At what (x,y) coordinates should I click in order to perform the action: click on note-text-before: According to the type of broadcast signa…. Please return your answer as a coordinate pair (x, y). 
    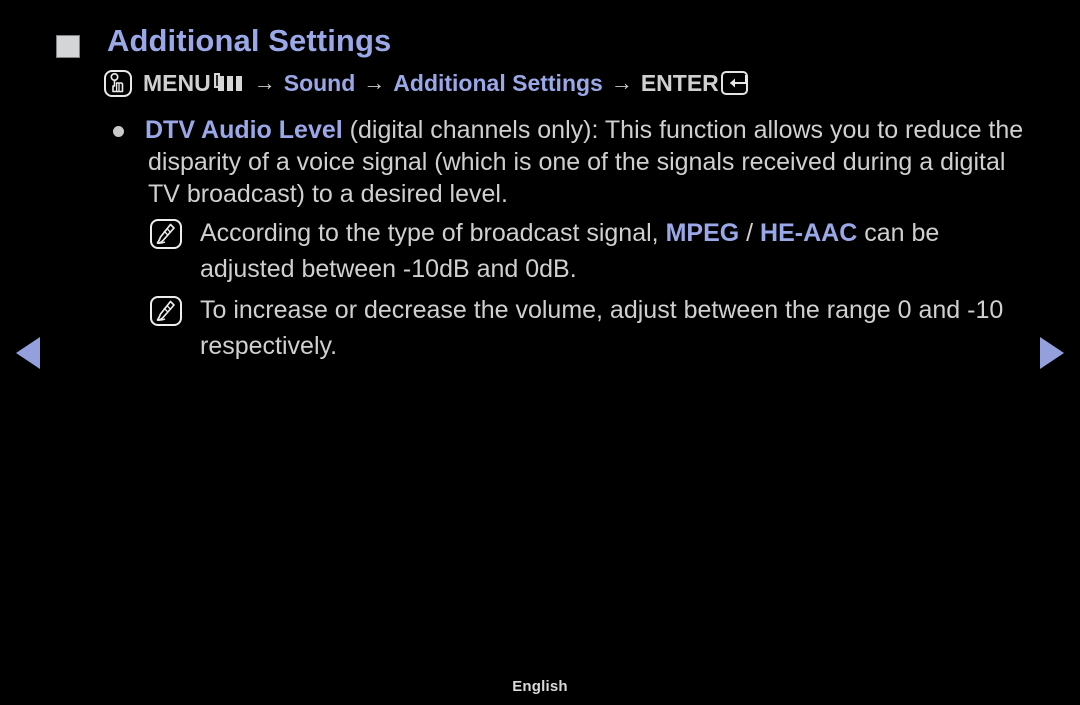
    Looking at the image, I should click on (433, 233).